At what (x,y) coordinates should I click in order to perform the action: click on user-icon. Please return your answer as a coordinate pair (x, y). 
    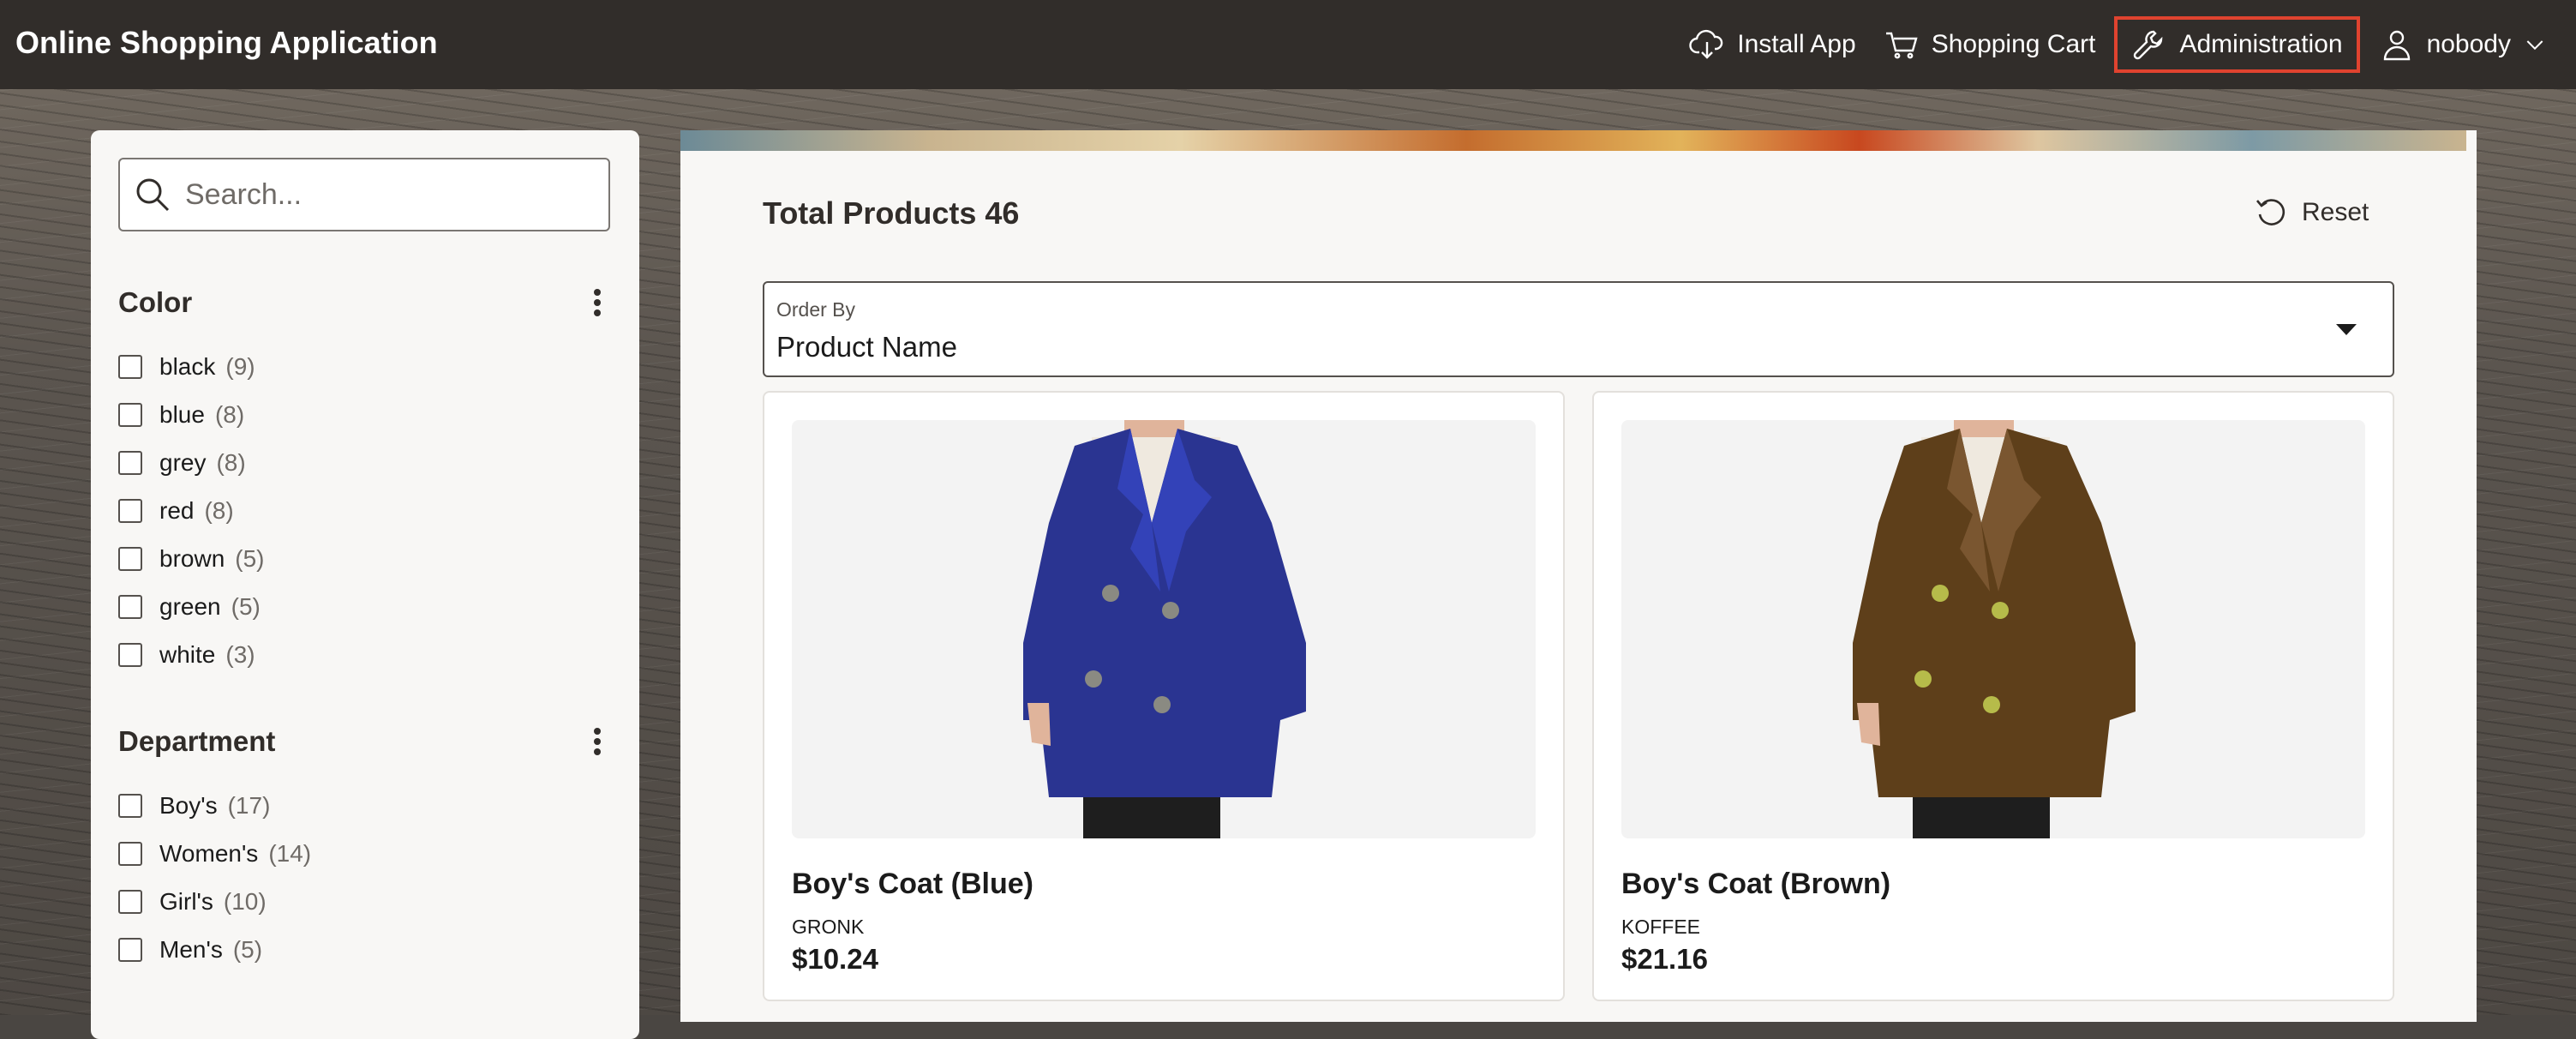
    Looking at the image, I should click on (2396, 45).